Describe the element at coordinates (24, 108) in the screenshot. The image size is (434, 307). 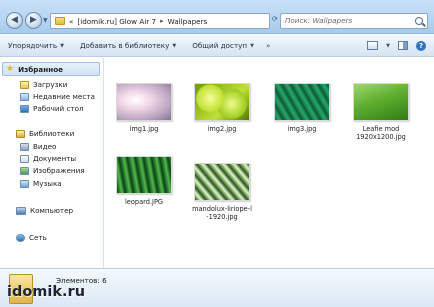
I see `desktop-icon` at that location.